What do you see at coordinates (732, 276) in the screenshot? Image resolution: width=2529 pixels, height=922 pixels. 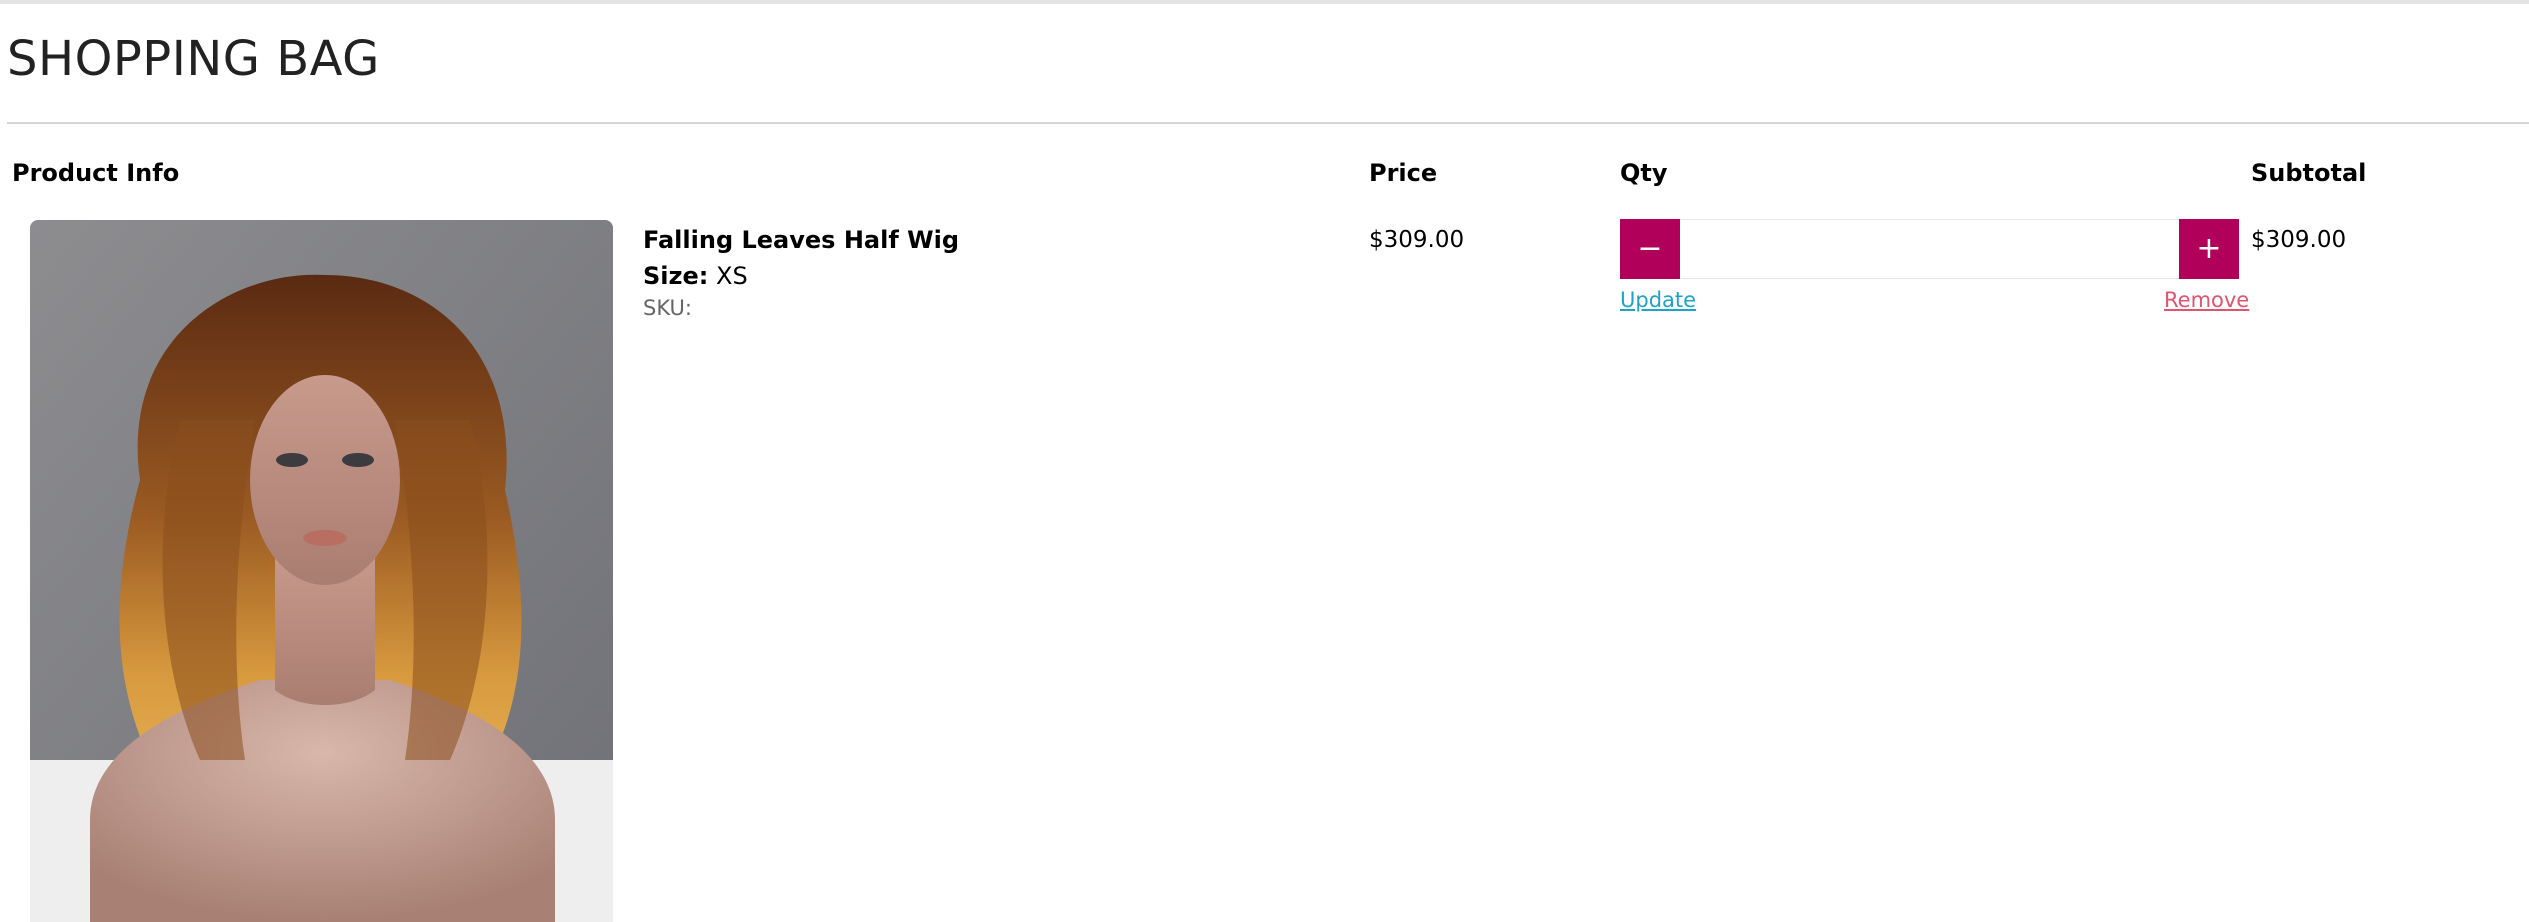 I see `size-value: XS` at bounding box center [732, 276].